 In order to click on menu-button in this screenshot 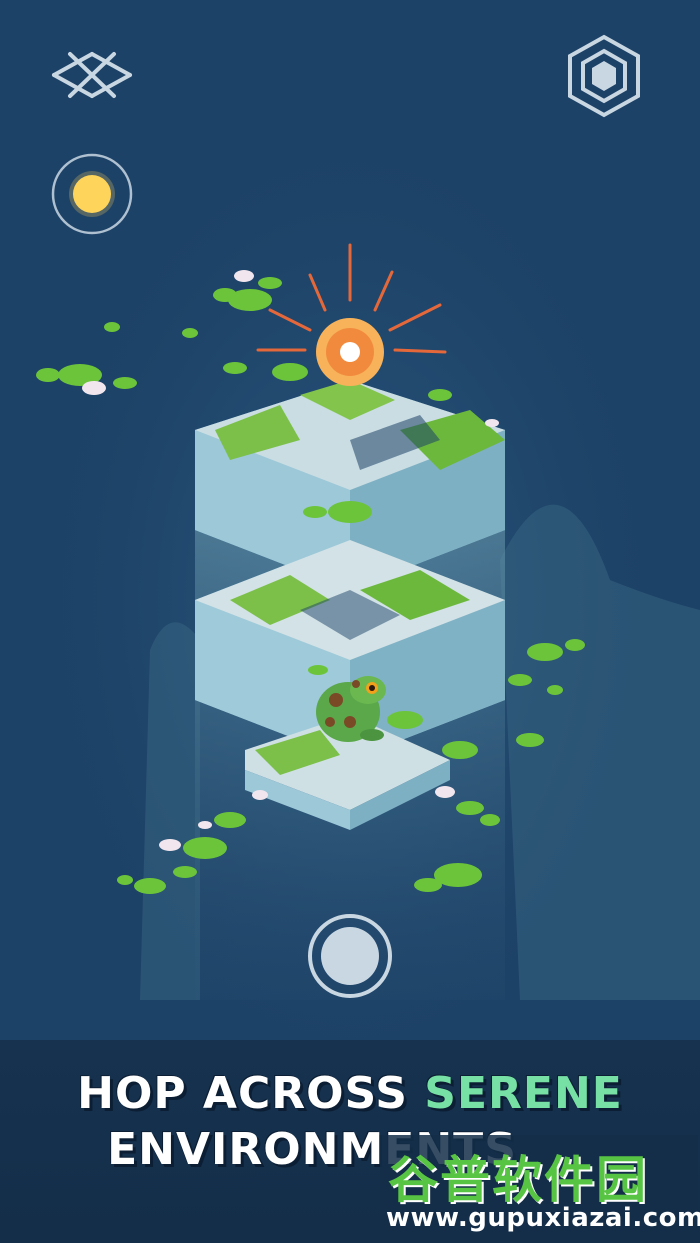, I will do `click(92, 75)`.